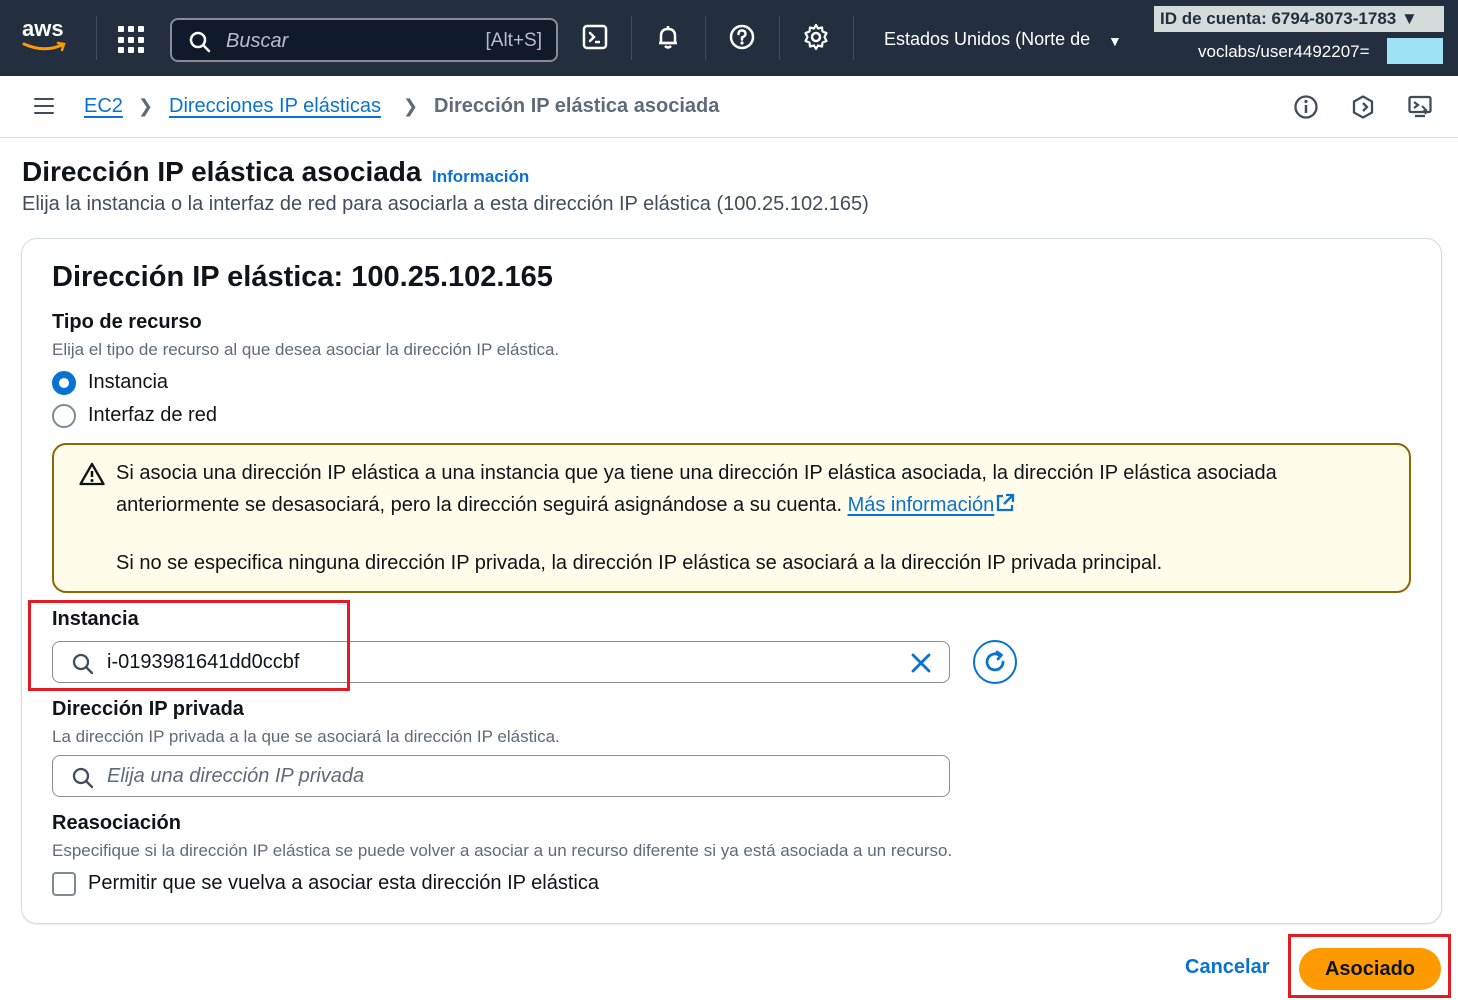 The height and width of the screenshot is (1000, 1458). Describe the element at coordinates (1415, 51) in the screenshot. I see `redacted-user-suffix` at that location.